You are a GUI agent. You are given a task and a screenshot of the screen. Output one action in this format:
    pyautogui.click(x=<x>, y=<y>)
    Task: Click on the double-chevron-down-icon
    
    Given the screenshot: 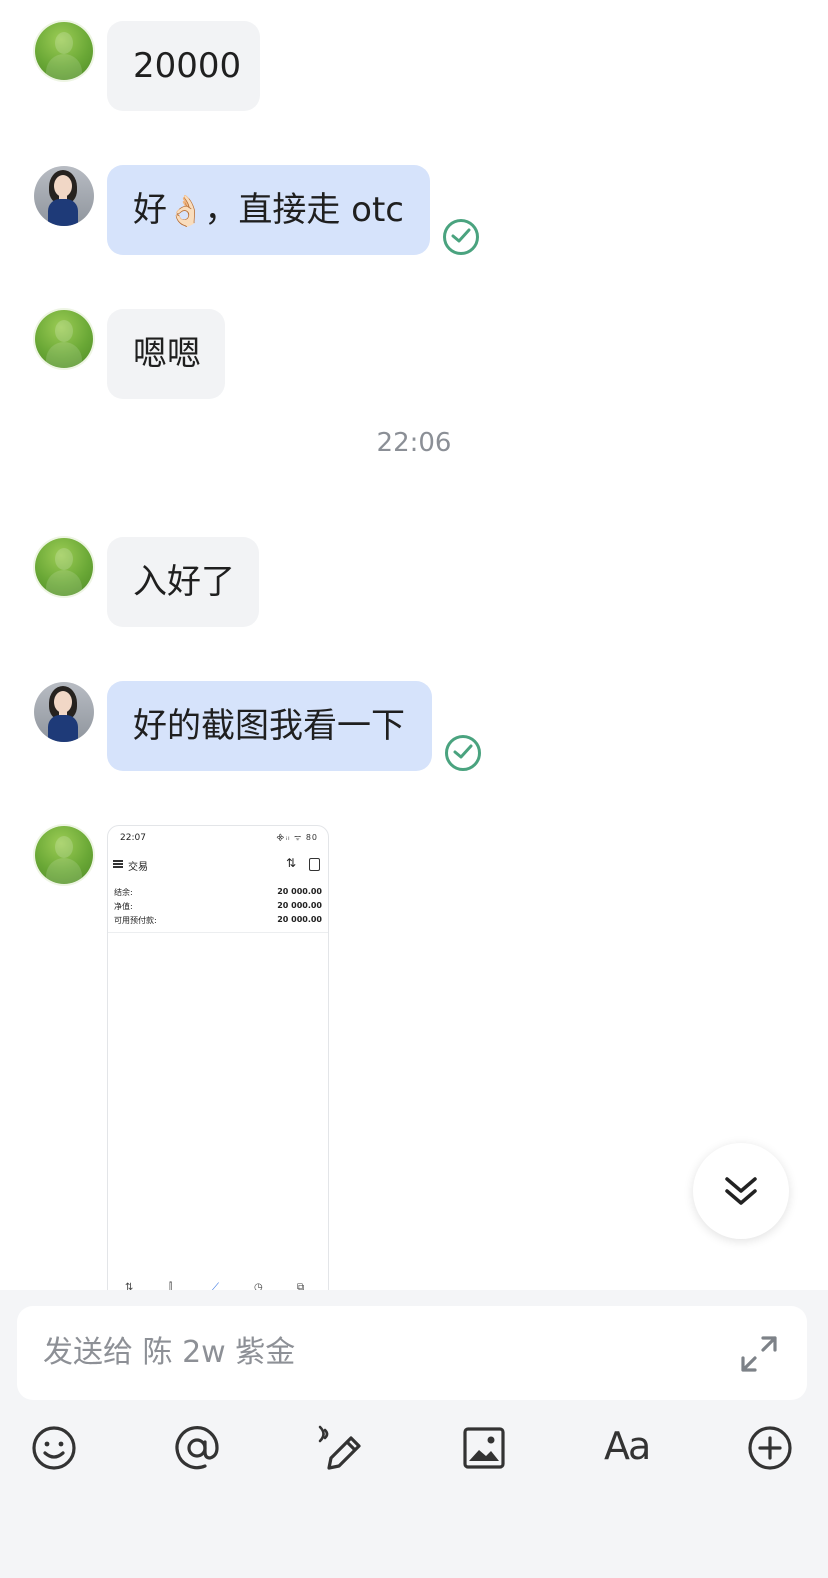 What is the action you would take?
    pyautogui.click(x=741, y=1191)
    